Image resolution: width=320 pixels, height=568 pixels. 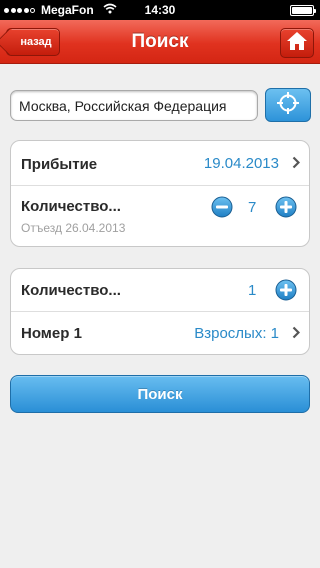 What do you see at coordinates (252, 207) in the screenshot?
I see `nights-value: 7` at bounding box center [252, 207].